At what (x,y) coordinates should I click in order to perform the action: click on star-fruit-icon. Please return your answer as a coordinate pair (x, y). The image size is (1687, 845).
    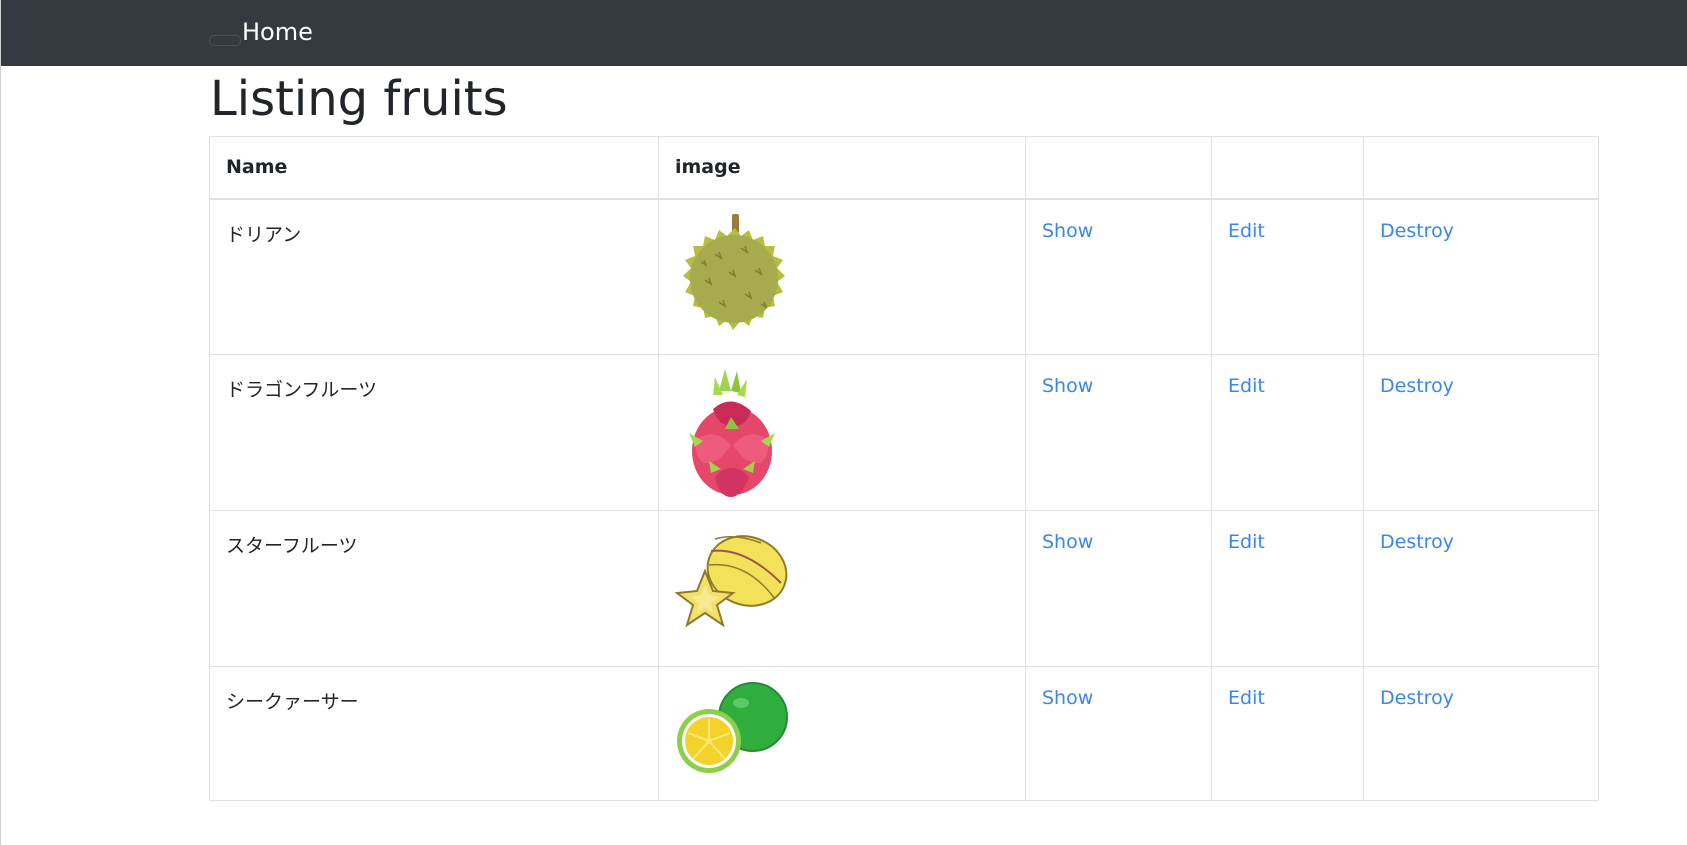
    Looking at the image, I should click on (731, 581).